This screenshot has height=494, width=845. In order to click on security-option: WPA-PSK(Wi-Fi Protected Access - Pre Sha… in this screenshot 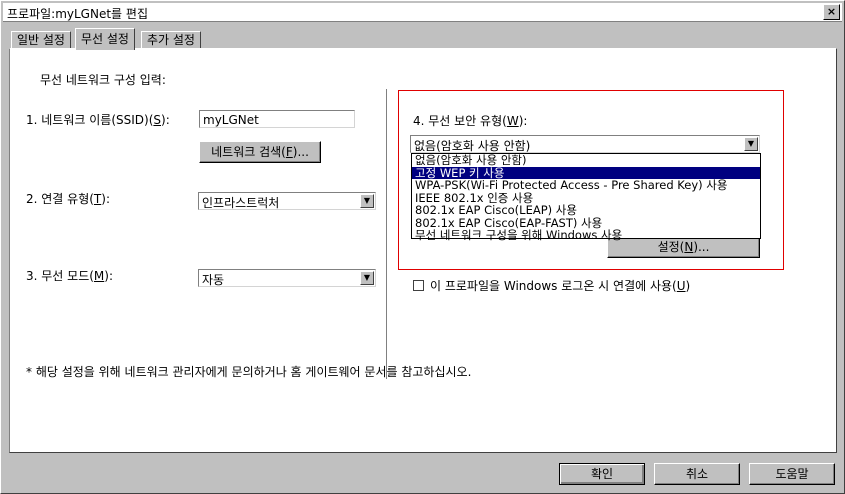, I will do `click(586, 185)`.